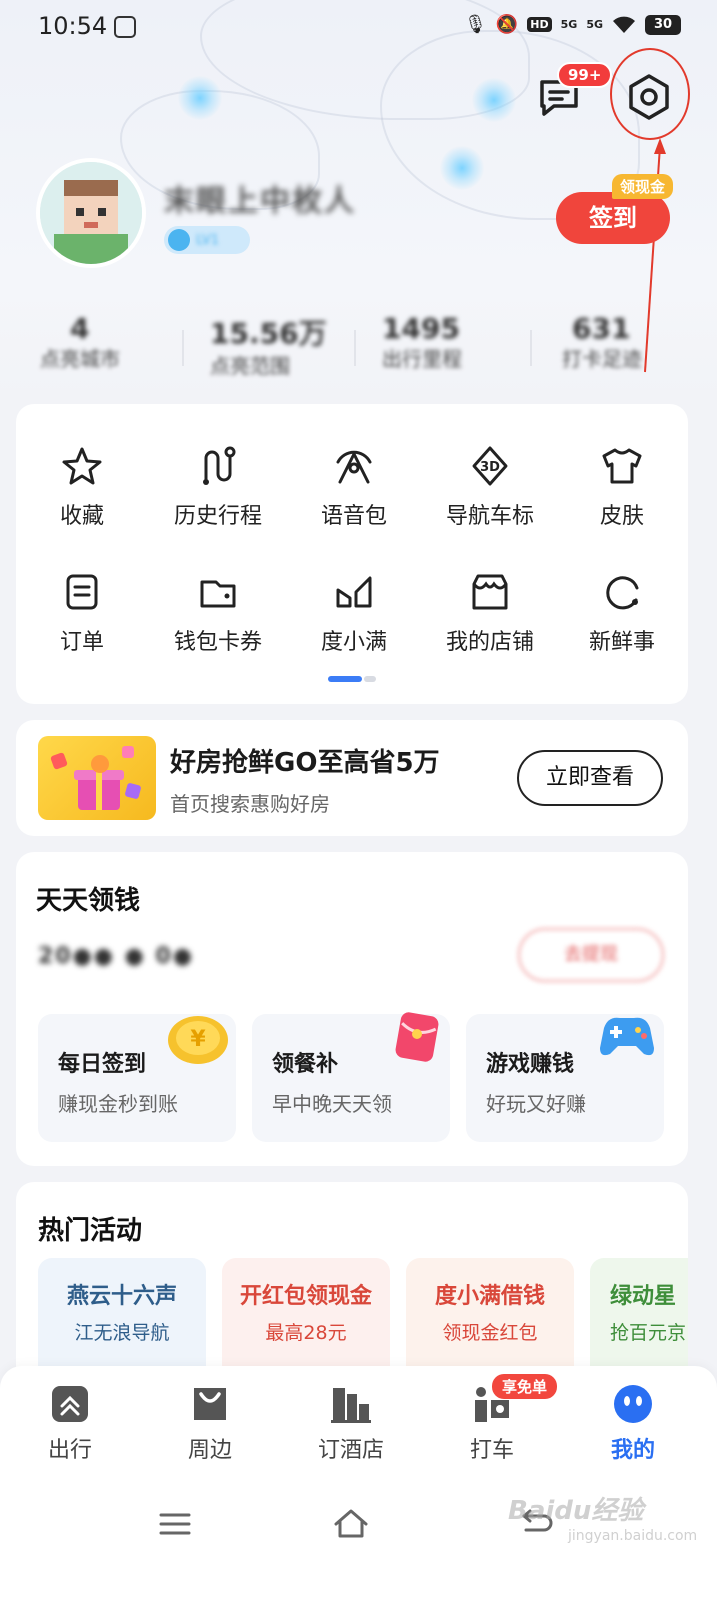 This screenshot has height=1600, width=717. What do you see at coordinates (305, 1296) in the screenshot?
I see `hot-item-title: 开红包领现金` at bounding box center [305, 1296].